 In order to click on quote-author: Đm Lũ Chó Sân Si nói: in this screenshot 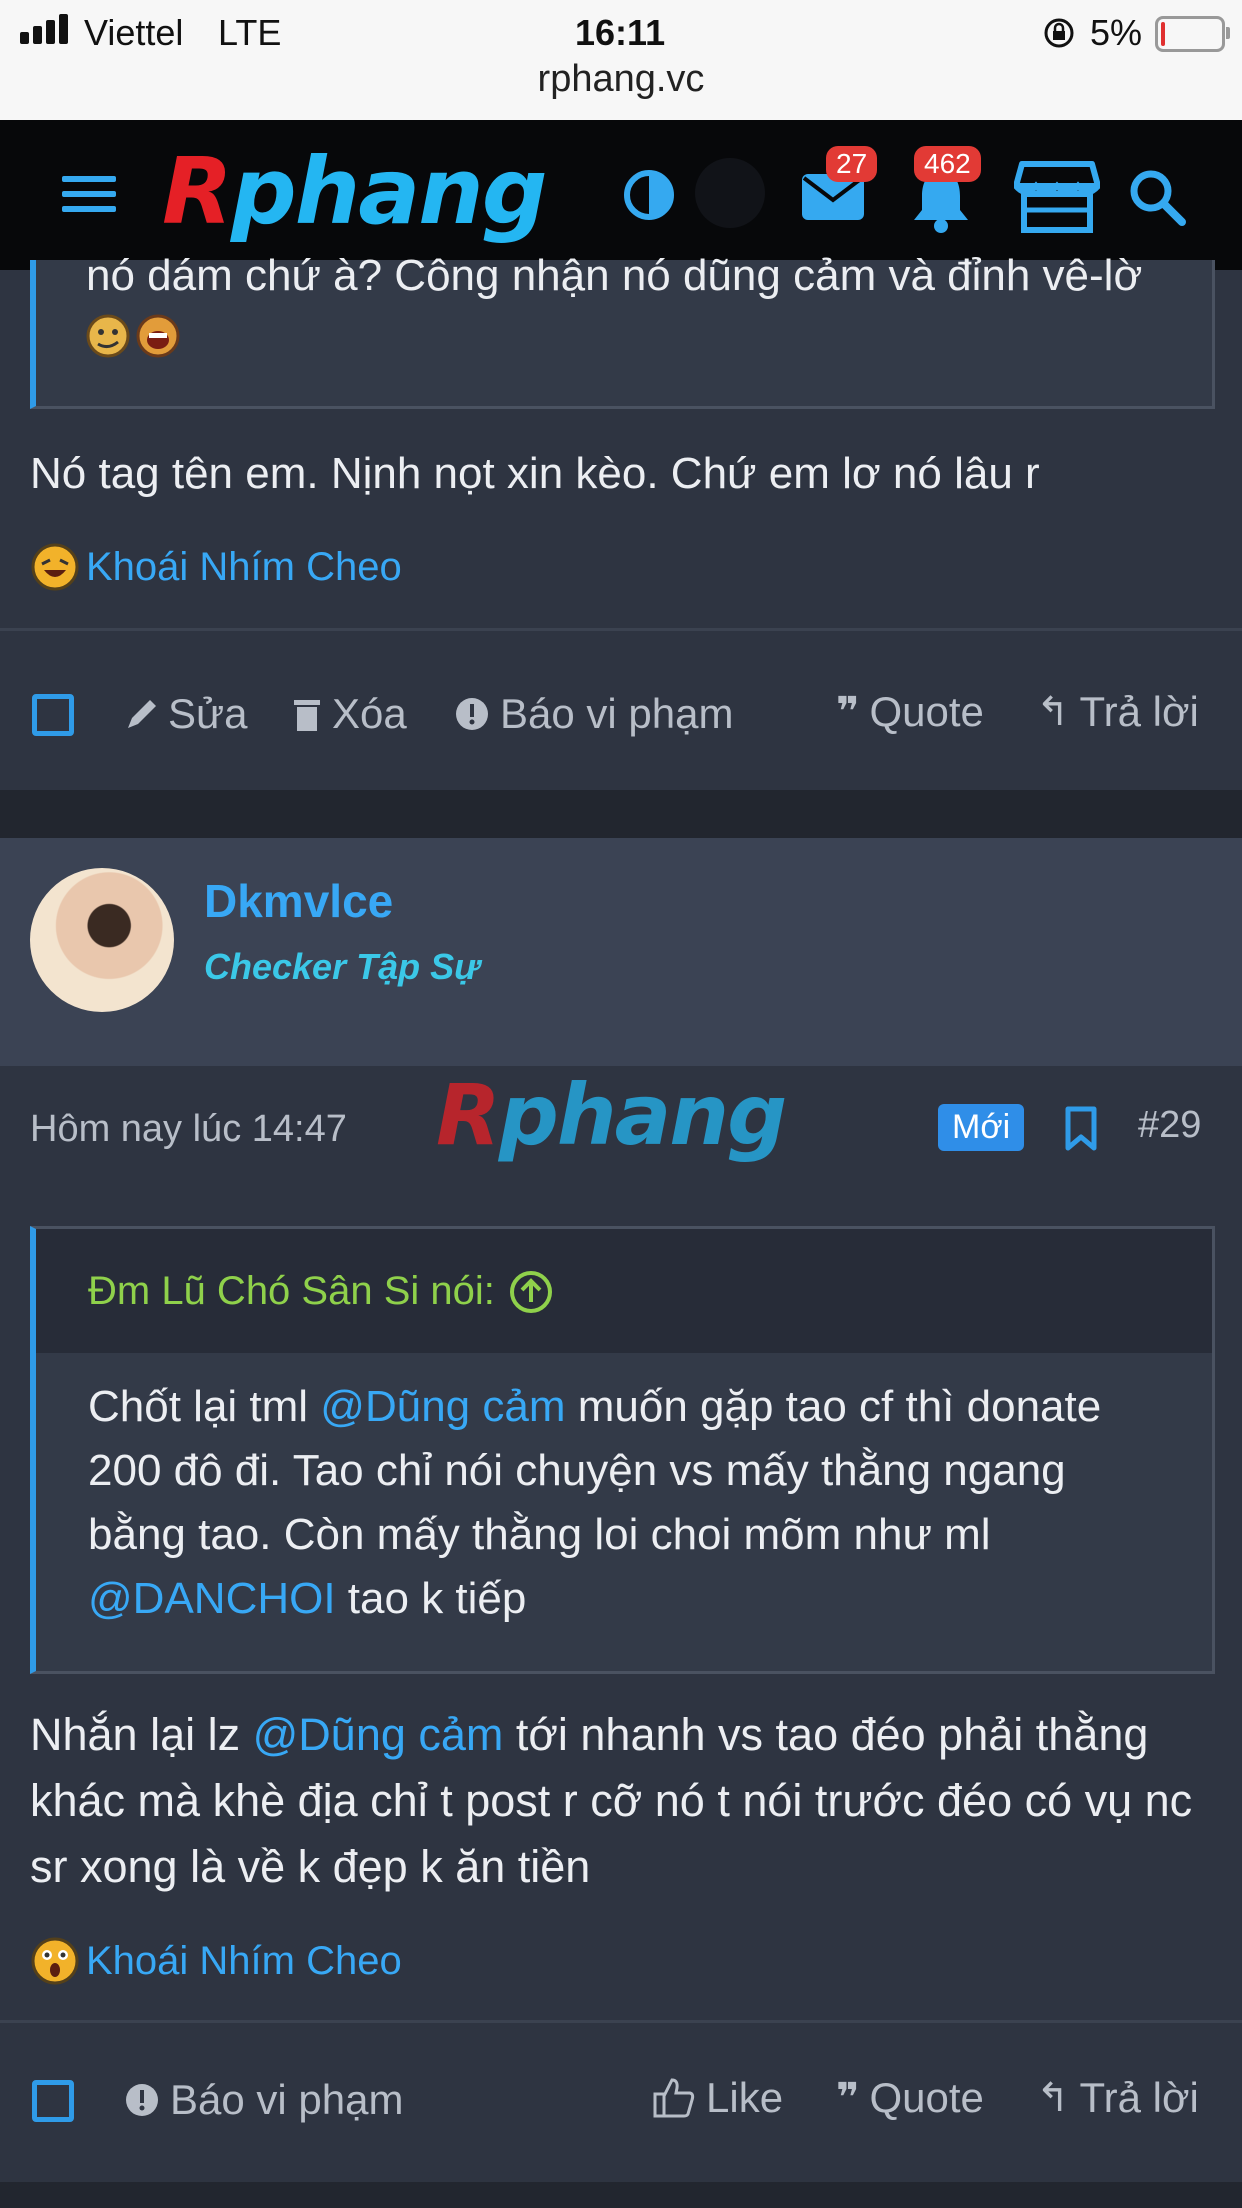, I will do `click(291, 1291)`.